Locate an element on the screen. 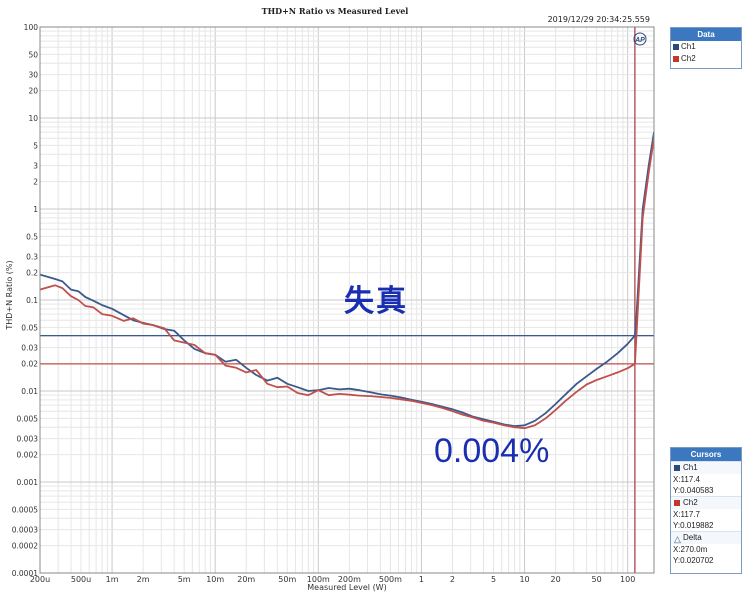 The width and height of the screenshot is (750, 595). x-tick-label: 20 is located at coordinates (556, 579).